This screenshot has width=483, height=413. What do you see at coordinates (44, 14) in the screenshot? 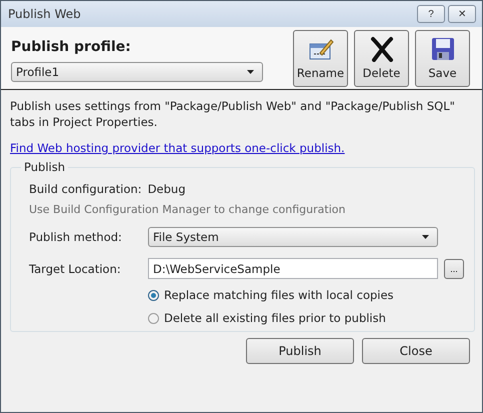
I see `window-title: Publish Web` at bounding box center [44, 14].